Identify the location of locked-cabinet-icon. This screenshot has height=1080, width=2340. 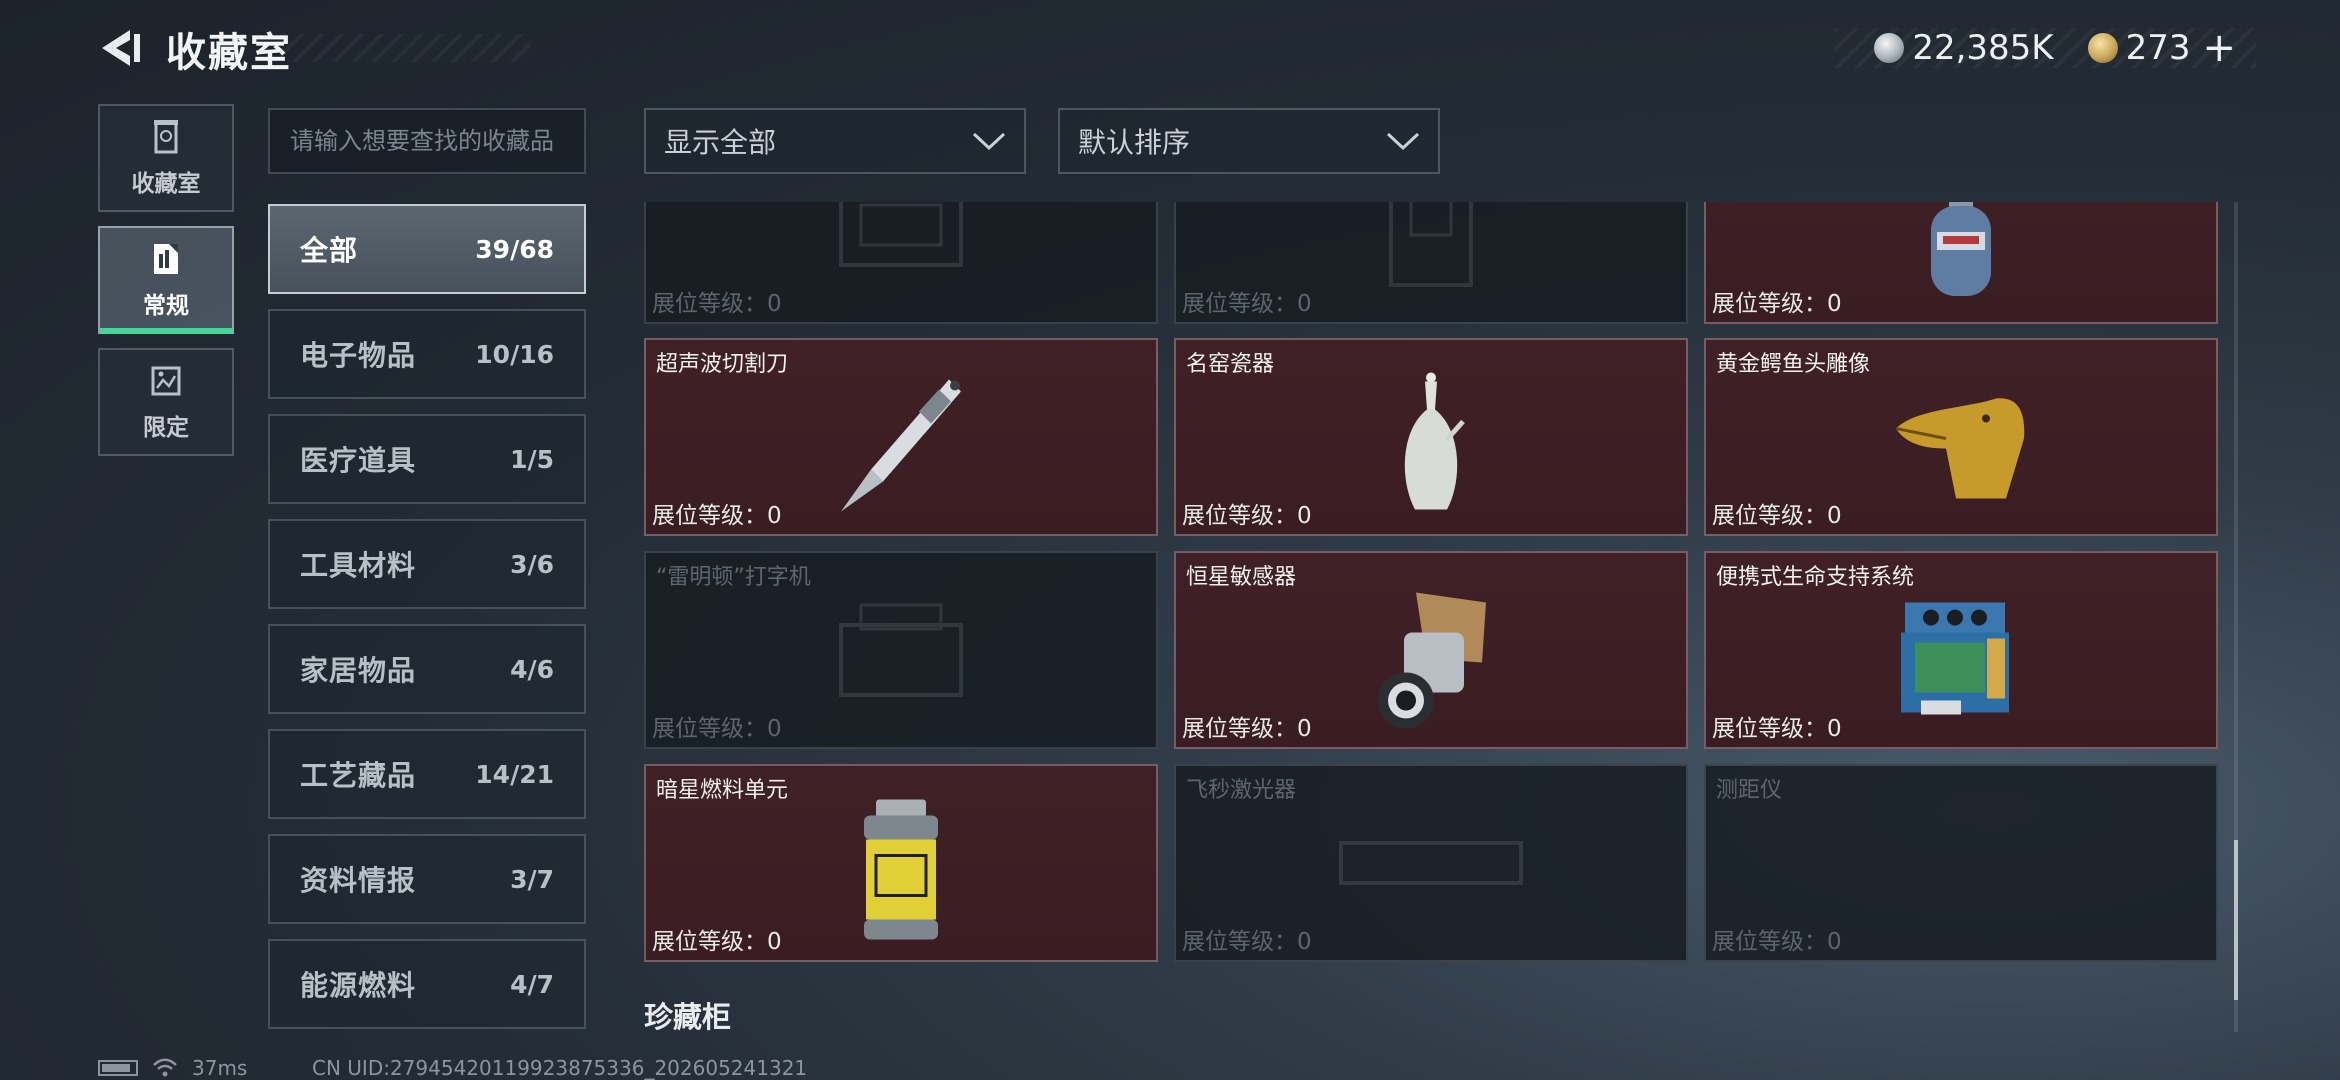
(1431, 244).